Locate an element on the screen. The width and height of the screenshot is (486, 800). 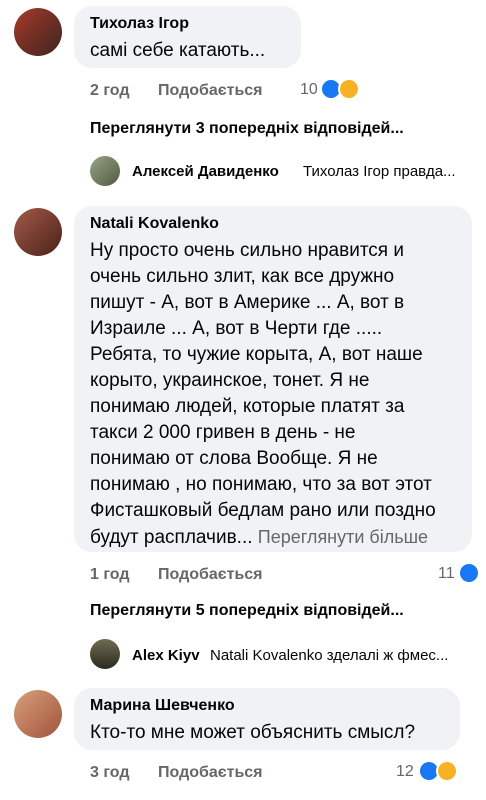
comment-line: очень сильно злит, как все дружно is located at coordinates (242, 276).